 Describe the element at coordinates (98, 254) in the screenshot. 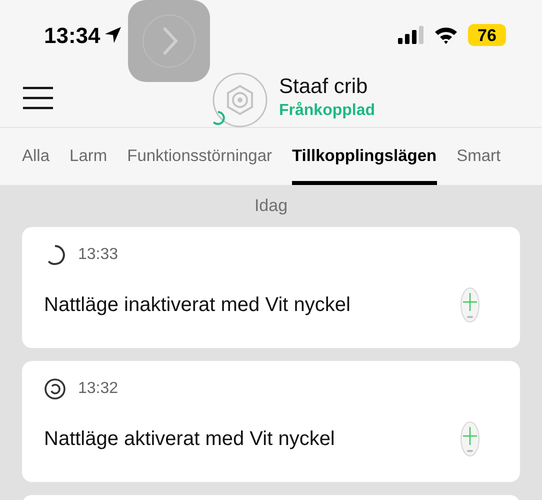

I see `event-time: 13:33` at that location.